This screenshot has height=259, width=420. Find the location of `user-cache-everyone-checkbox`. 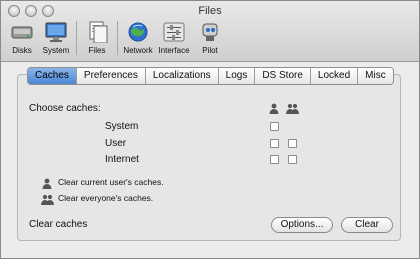

user-cache-everyone-checkbox is located at coordinates (292, 143).